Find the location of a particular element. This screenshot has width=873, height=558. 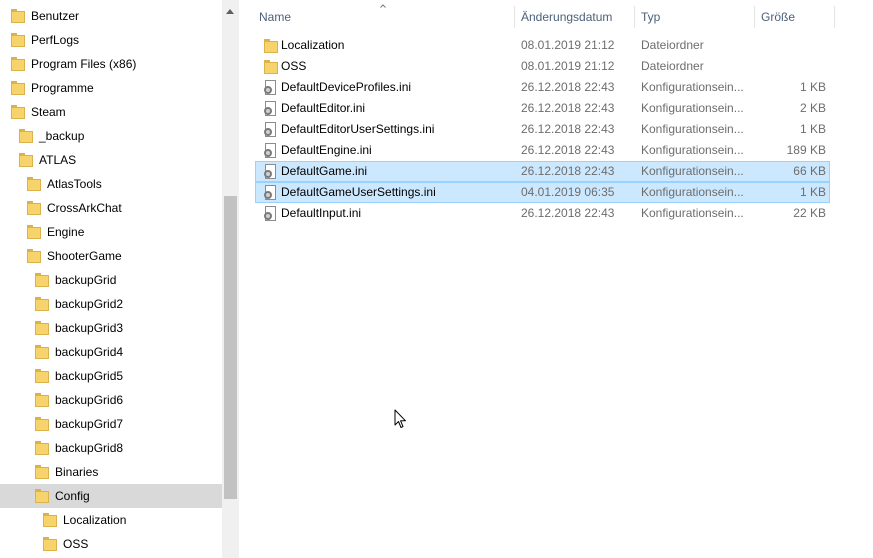

nav-item-label: ATLAS is located at coordinates (58, 160).